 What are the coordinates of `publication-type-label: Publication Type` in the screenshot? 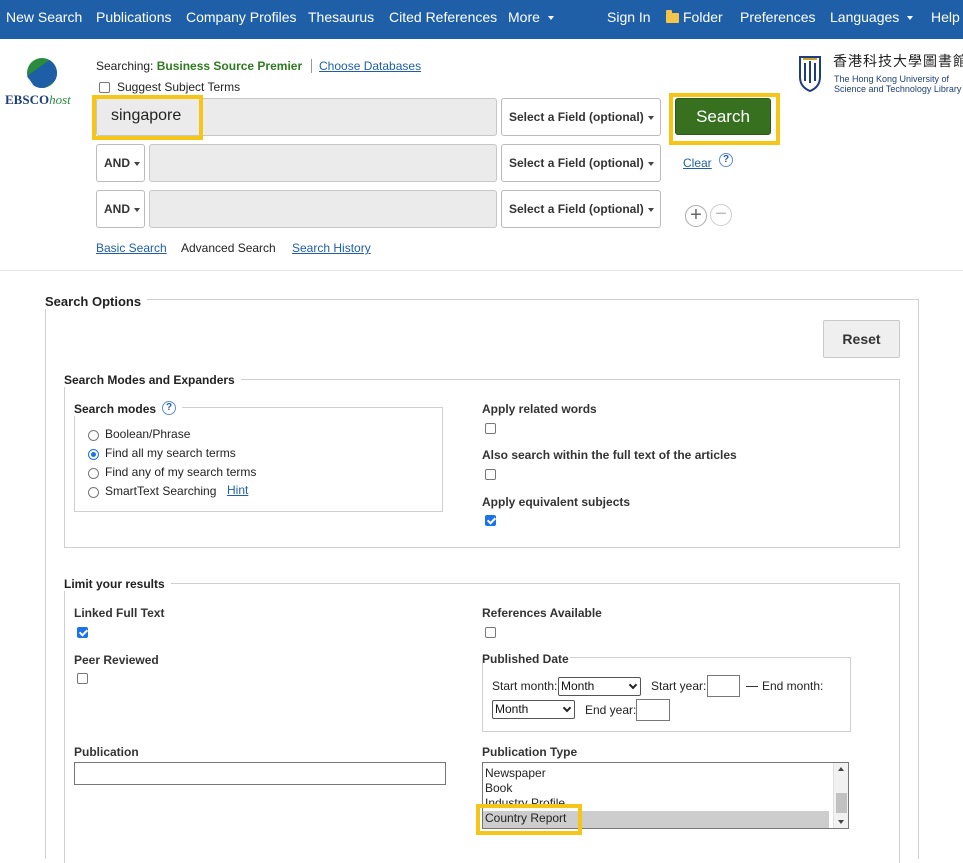 It's located at (530, 752).